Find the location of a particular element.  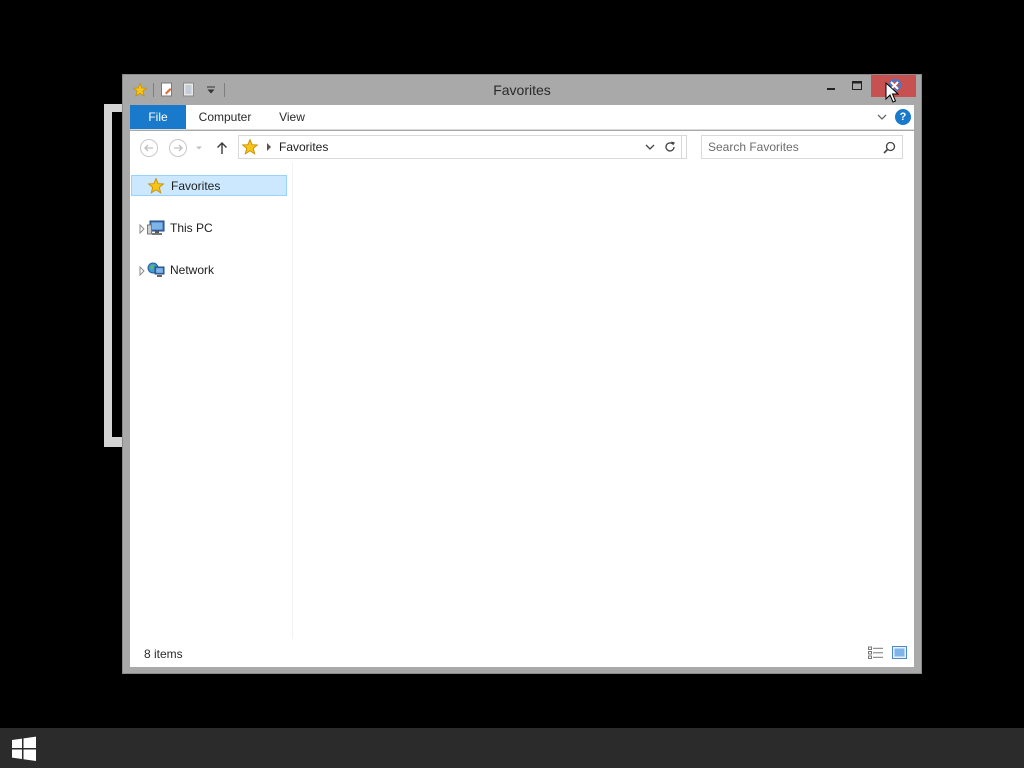

minimize-button is located at coordinates (831, 86).